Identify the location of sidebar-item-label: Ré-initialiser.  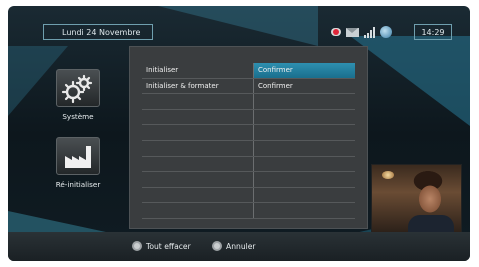
(78, 184).